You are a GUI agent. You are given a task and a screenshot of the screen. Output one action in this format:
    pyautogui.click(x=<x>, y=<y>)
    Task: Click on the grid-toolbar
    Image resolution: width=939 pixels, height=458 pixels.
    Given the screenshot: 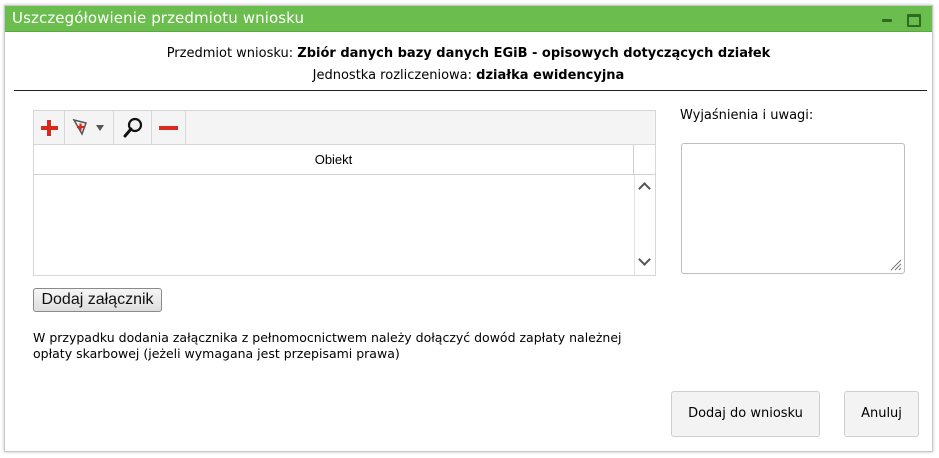 What is the action you would take?
    pyautogui.click(x=344, y=127)
    